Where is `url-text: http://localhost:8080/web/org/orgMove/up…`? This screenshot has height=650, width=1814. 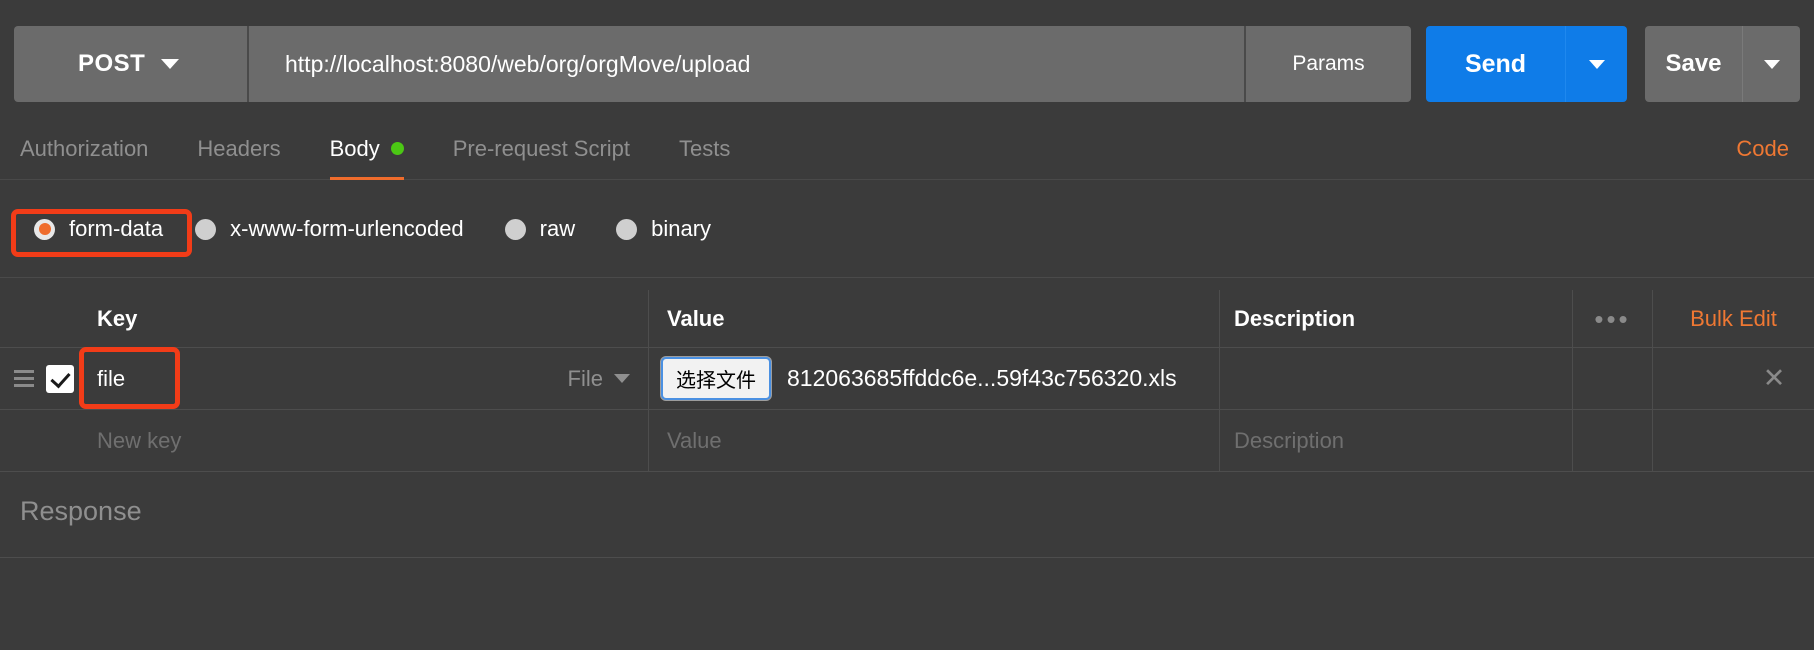 url-text: http://localhost:8080/web/org/orgMove/up… is located at coordinates (518, 63).